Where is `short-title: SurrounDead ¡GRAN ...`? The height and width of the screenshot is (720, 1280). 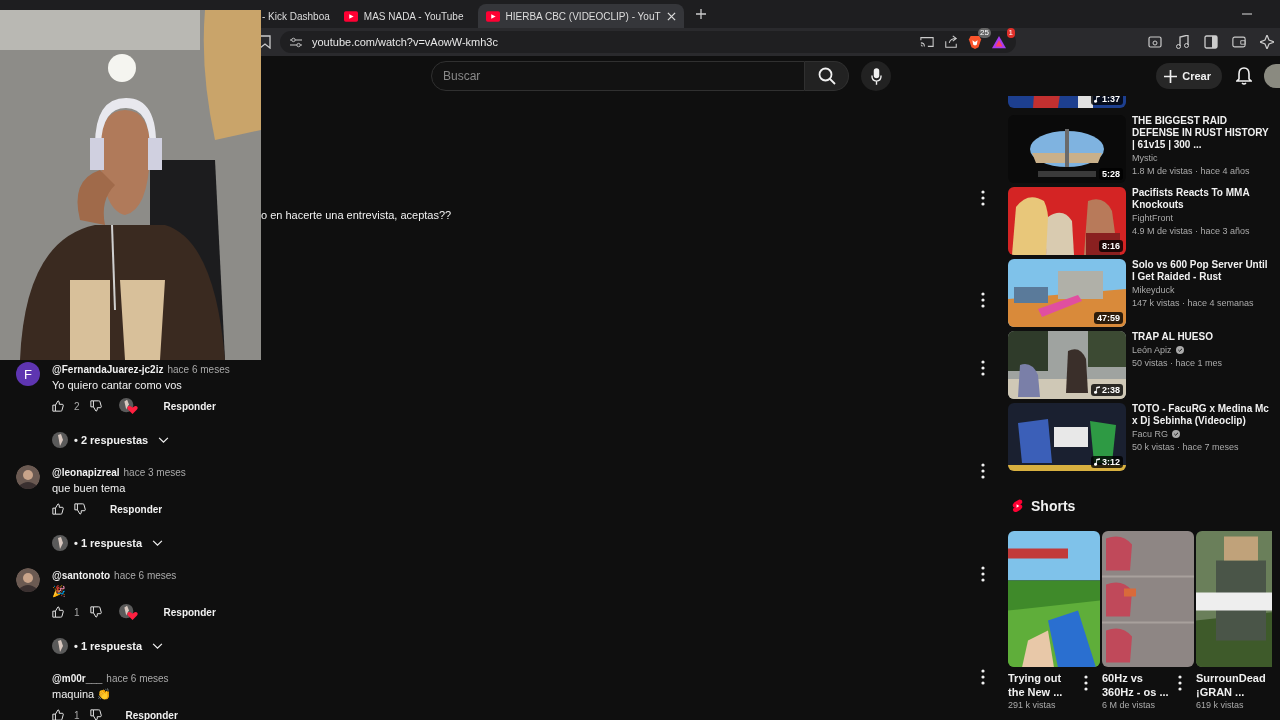 short-title: SurrounDead ¡GRAN ... is located at coordinates (1232, 685).